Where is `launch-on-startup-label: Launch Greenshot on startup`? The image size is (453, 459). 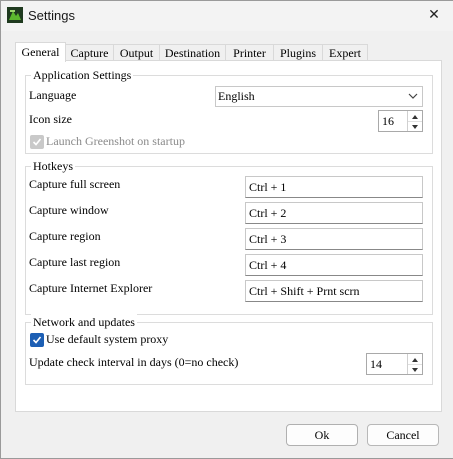 launch-on-startup-label: Launch Greenshot on startup is located at coordinates (115, 141).